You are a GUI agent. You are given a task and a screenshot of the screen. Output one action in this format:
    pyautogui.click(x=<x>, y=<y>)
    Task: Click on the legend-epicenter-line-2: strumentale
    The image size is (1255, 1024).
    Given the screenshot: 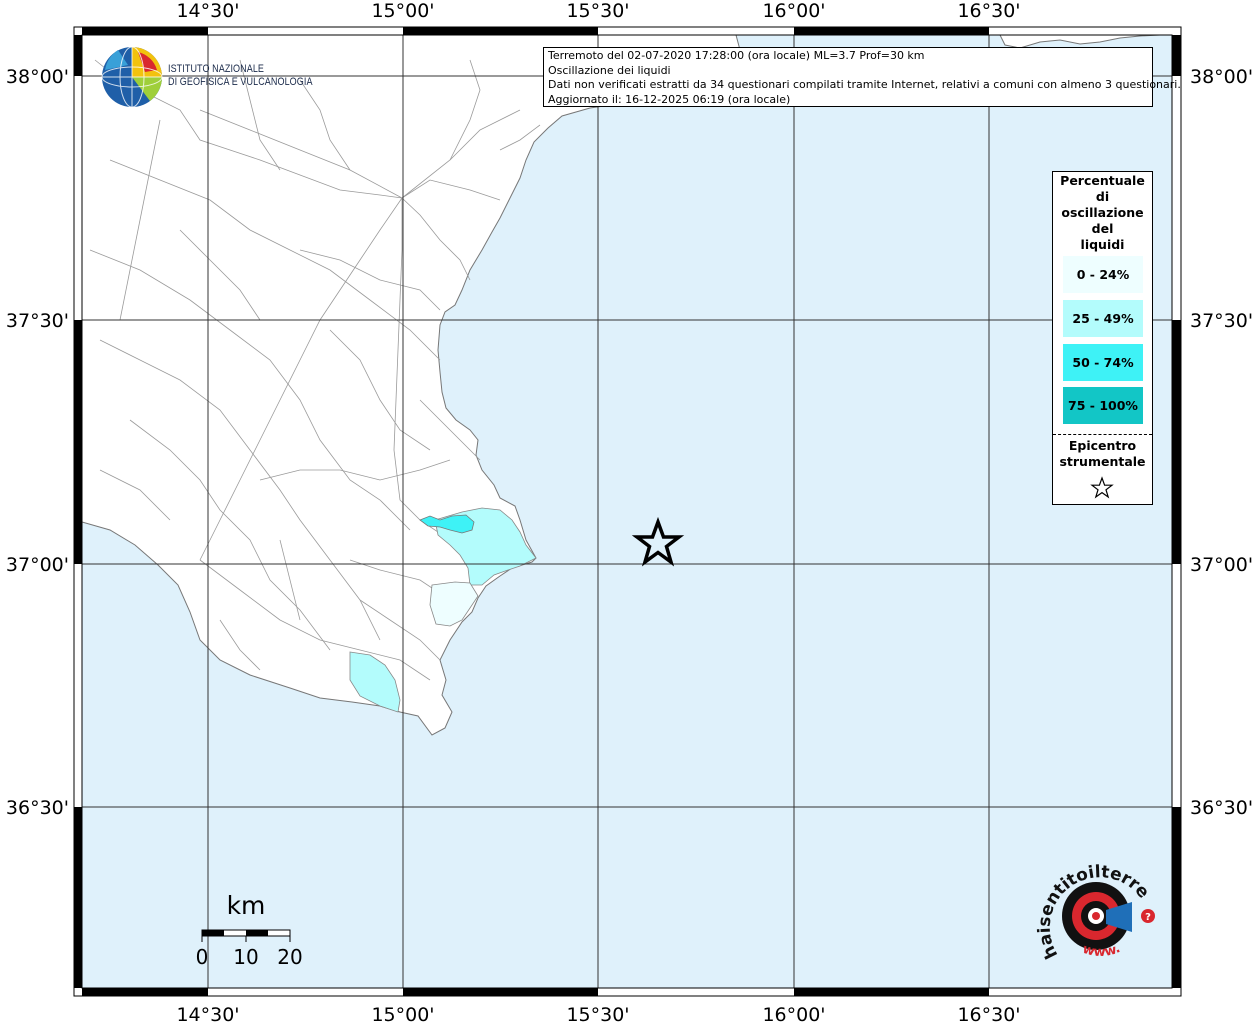 What is the action you would take?
    pyautogui.click(x=1102, y=461)
    